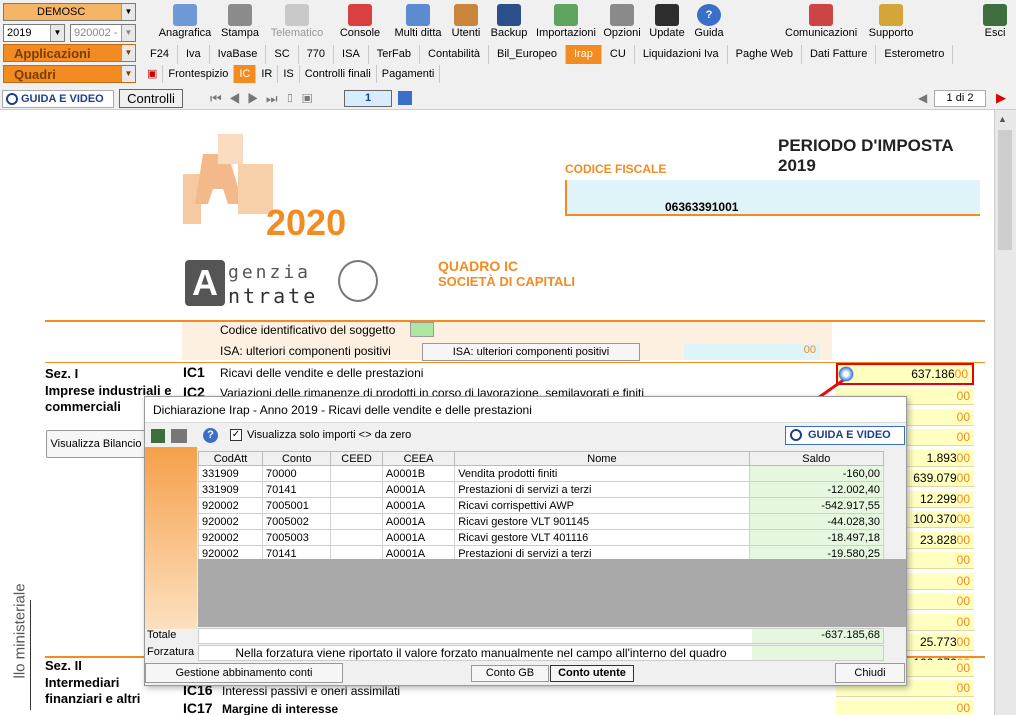 Image resolution: width=1016 pixels, height=715 pixels. Describe the element at coordinates (865, 155) in the screenshot. I see `periodo-title: PERIODO D'IMPOSTA 2019` at that location.